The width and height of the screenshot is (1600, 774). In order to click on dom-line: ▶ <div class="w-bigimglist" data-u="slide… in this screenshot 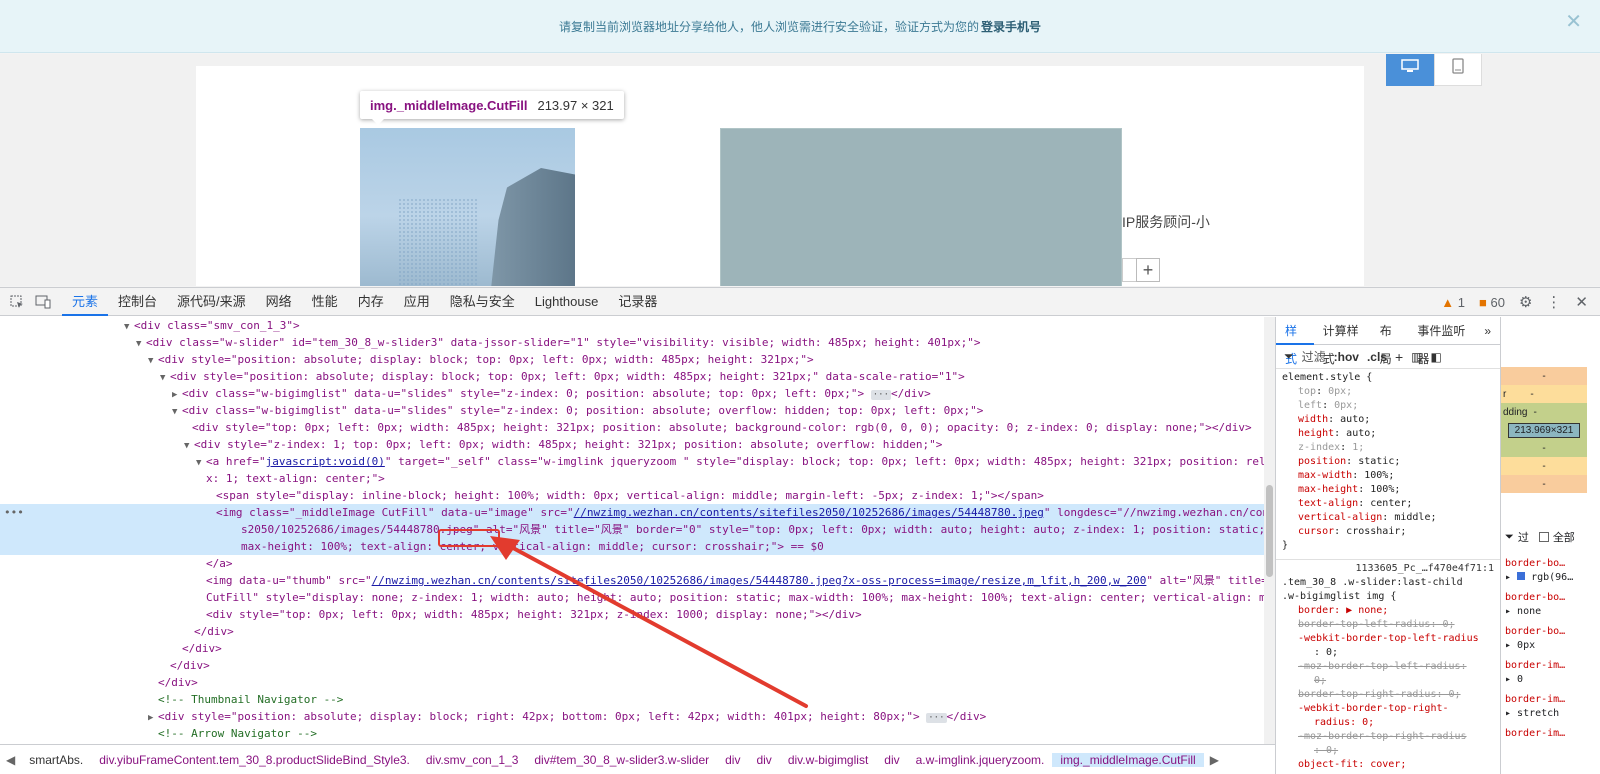, I will do `click(551, 393)`.